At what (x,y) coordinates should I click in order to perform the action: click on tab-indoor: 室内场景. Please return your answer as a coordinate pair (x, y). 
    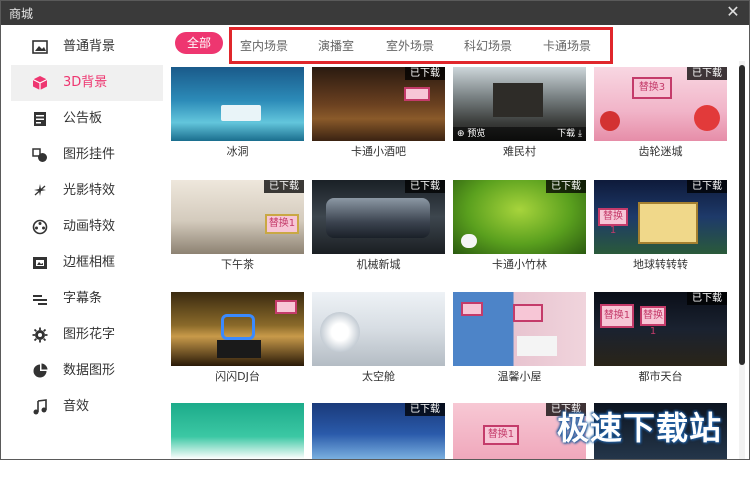
    Looking at the image, I should click on (264, 46).